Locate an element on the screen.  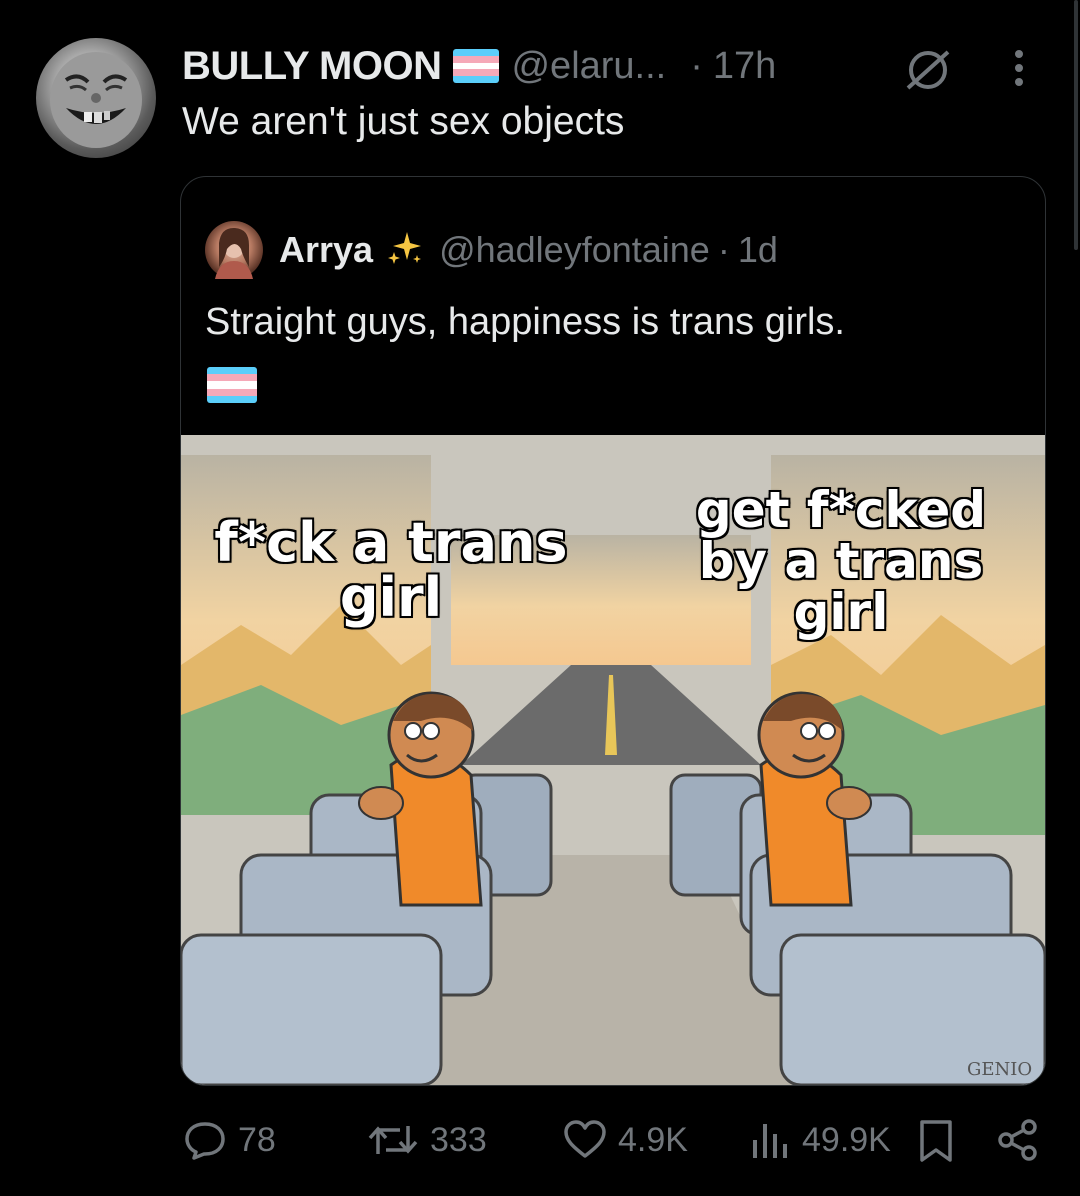
tweet-header: BULLY MOON @elaru... · 17h is located at coordinates (479, 66).